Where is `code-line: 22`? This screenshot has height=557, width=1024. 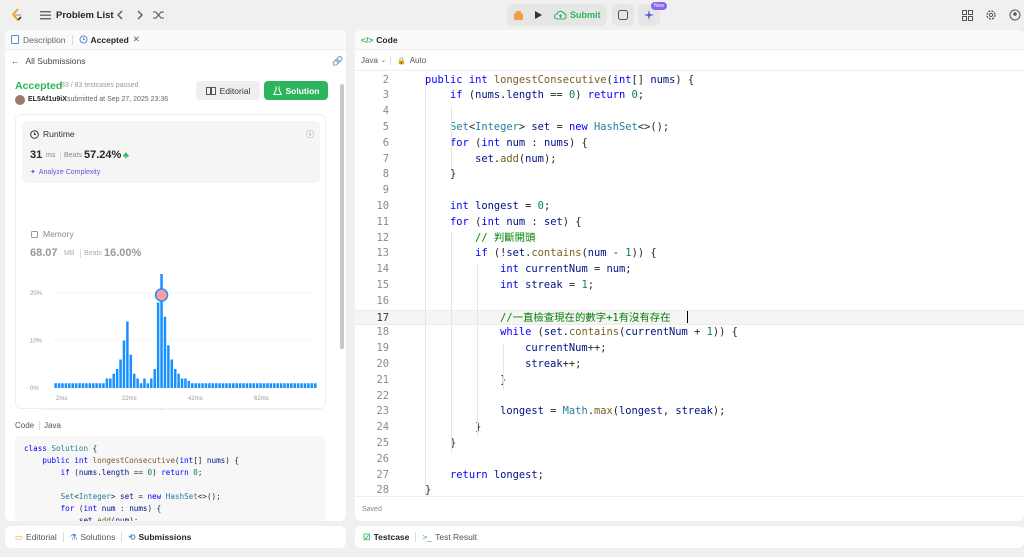 code-line: 22 is located at coordinates (689, 397).